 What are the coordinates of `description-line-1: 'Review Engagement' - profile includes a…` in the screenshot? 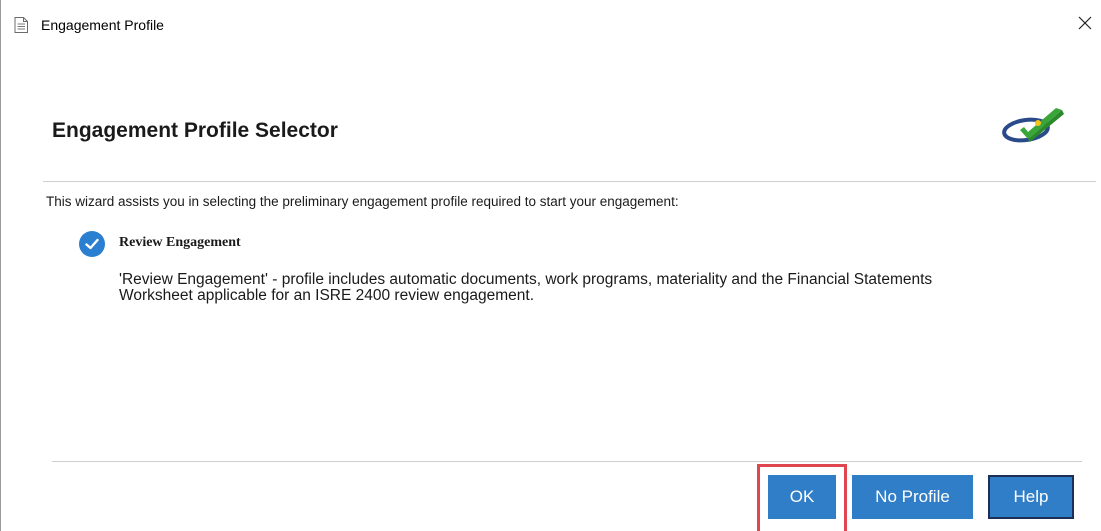 It's located at (526, 279).